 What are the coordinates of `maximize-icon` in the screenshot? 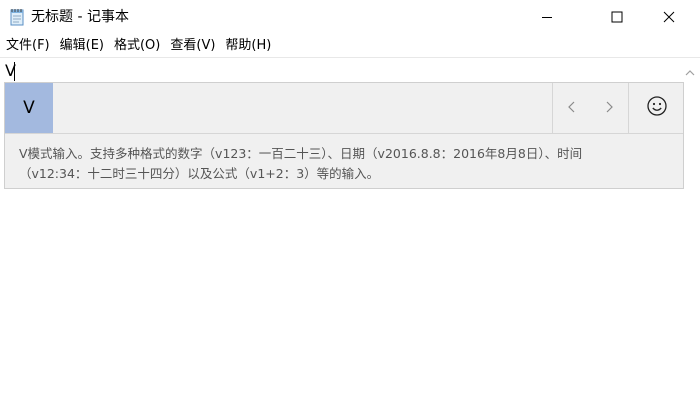 It's located at (617, 17).